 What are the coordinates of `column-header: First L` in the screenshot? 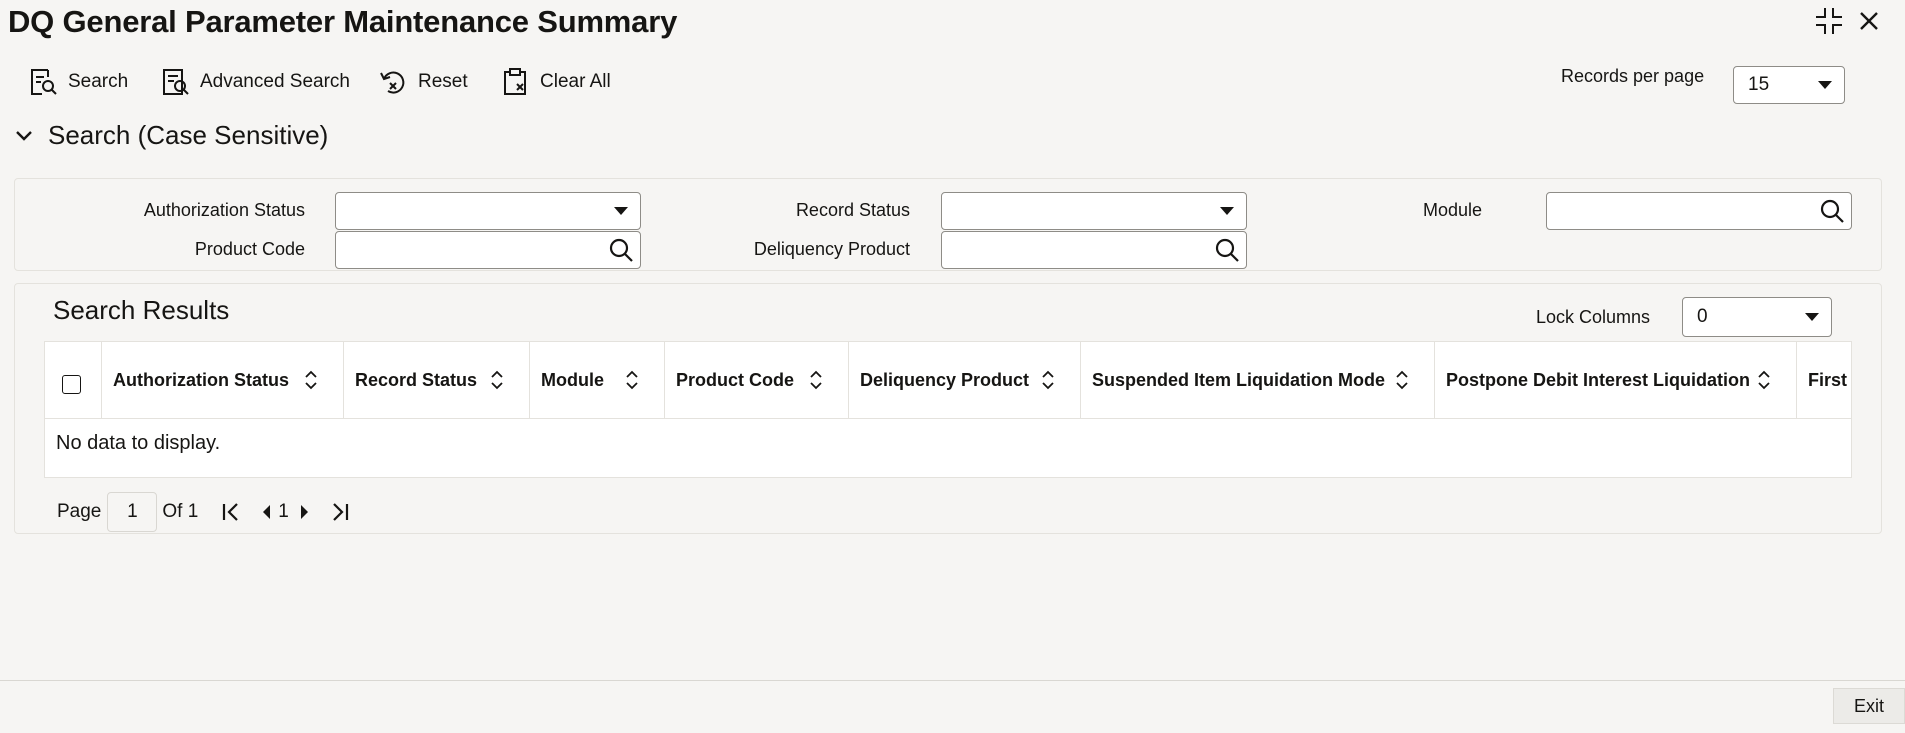 It's located at (1823, 380).